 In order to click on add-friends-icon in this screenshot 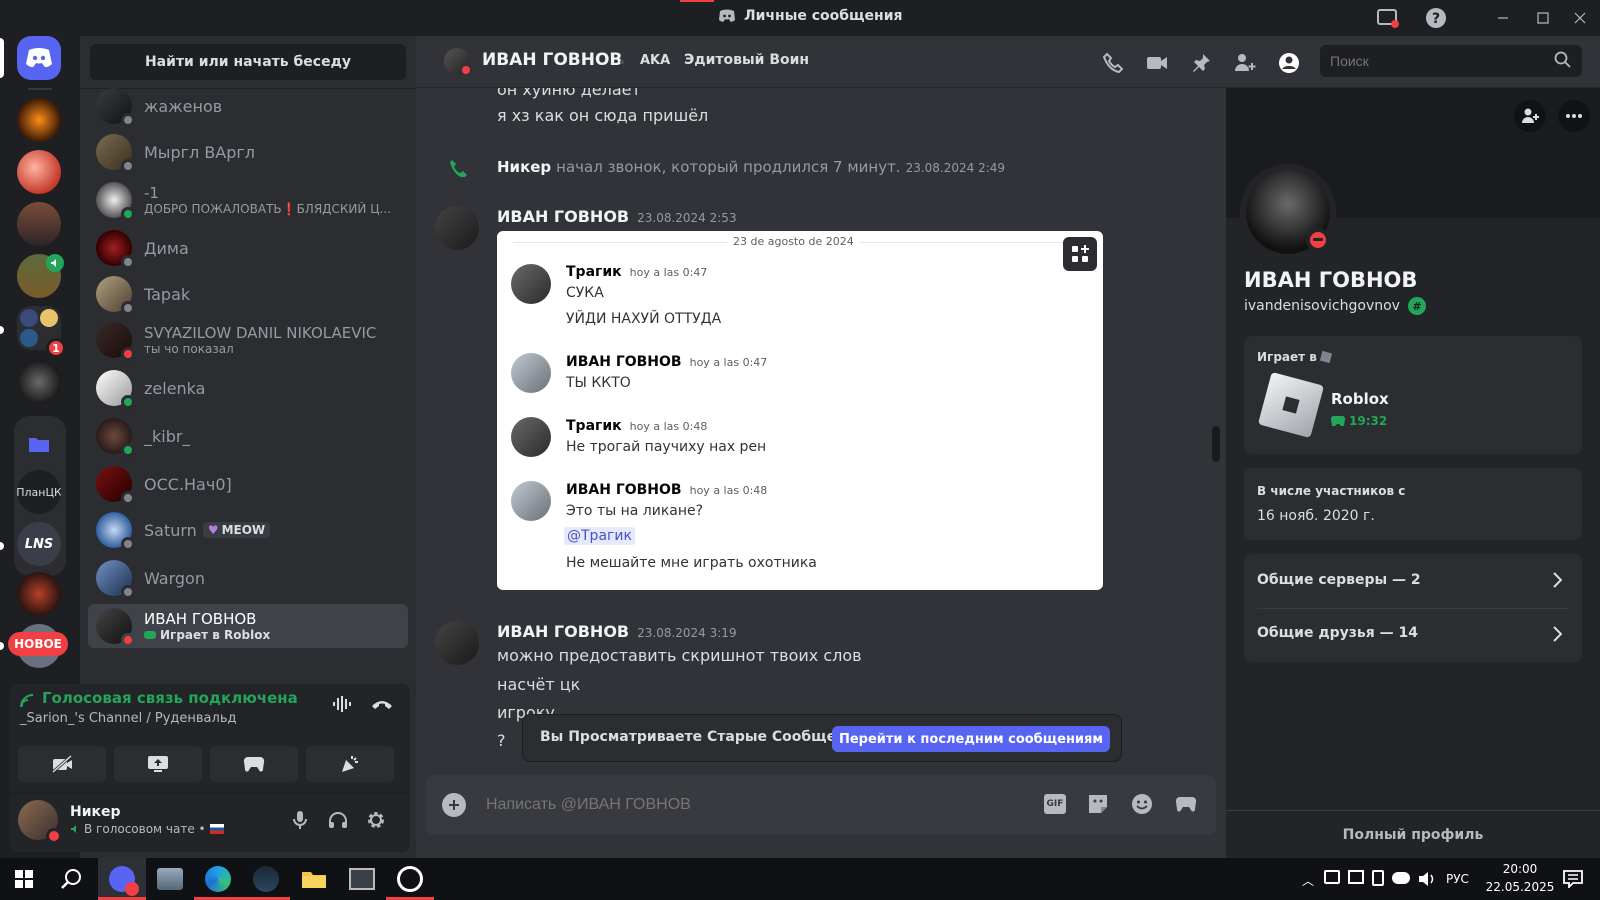, I will do `click(1245, 63)`.